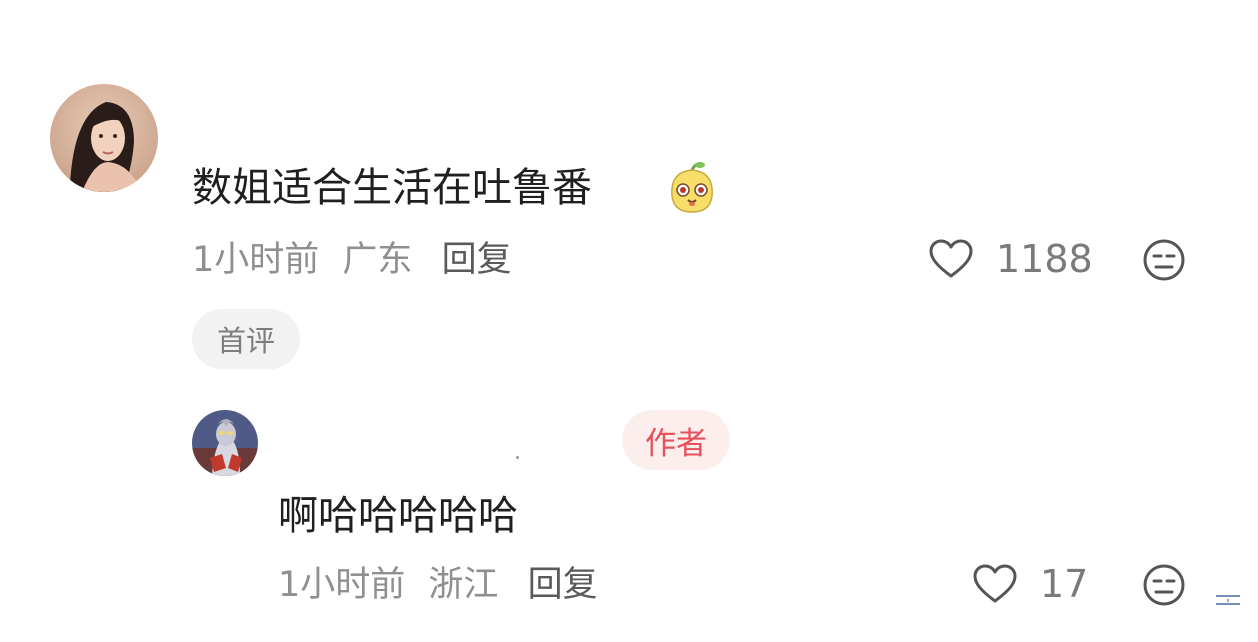 The height and width of the screenshot is (642, 1258). What do you see at coordinates (463, 585) in the screenshot?
I see `reply-location: 浙江` at bounding box center [463, 585].